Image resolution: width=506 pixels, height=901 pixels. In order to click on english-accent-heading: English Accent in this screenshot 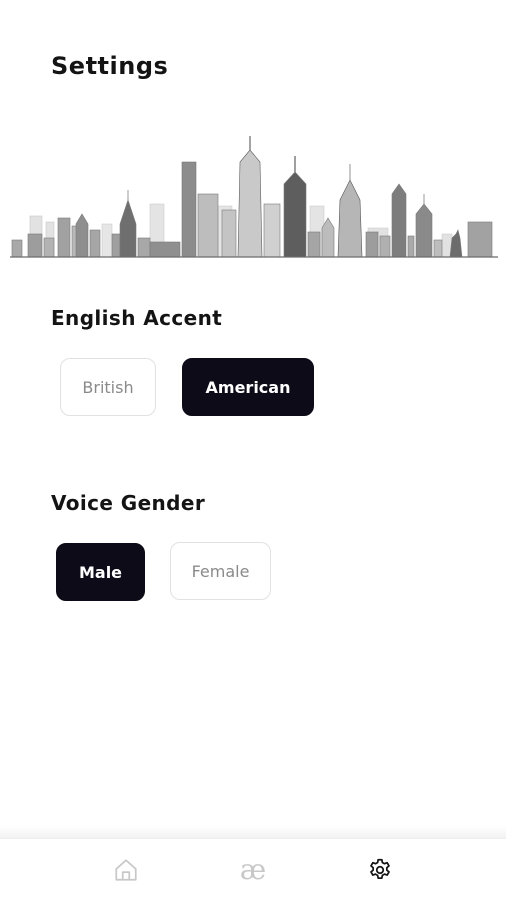, I will do `click(137, 318)`.